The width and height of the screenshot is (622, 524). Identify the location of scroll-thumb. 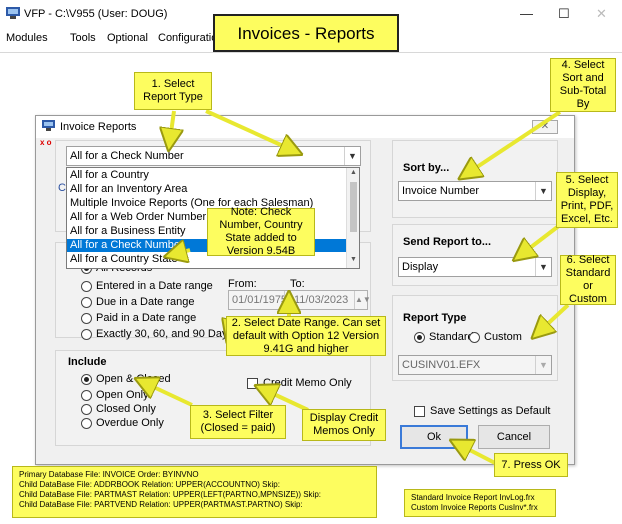
(353, 207).